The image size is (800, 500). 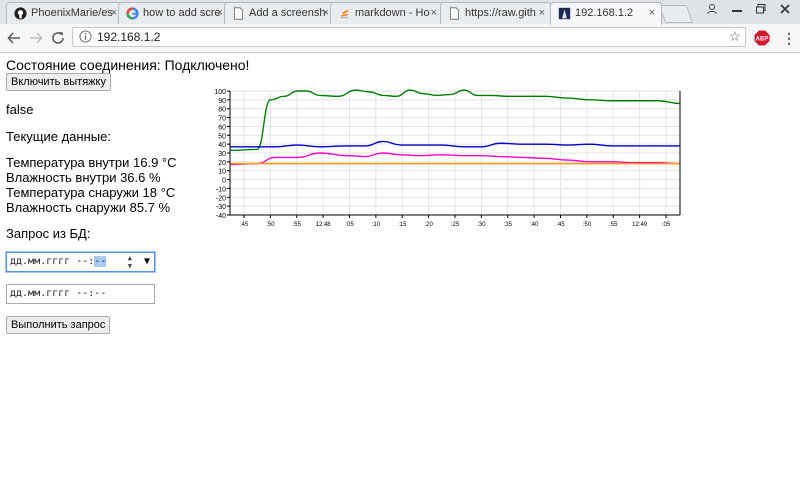 I want to click on reading-humidity-outside: Влажность снаружи 85.7 %, so click(x=88, y=207).